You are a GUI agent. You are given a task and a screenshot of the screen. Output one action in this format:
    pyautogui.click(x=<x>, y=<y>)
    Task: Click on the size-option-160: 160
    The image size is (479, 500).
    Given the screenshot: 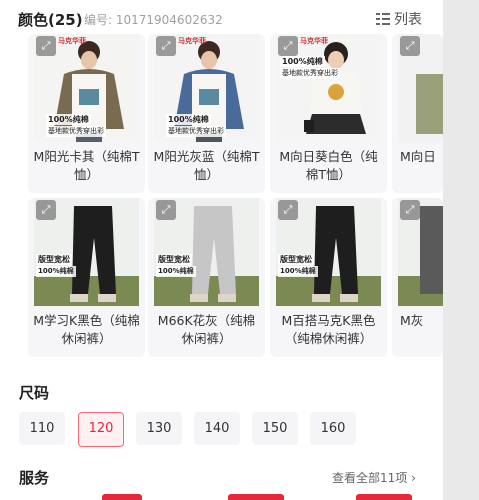 What is the action you would take?
    pyautogui.click(x=333, y=428)
    